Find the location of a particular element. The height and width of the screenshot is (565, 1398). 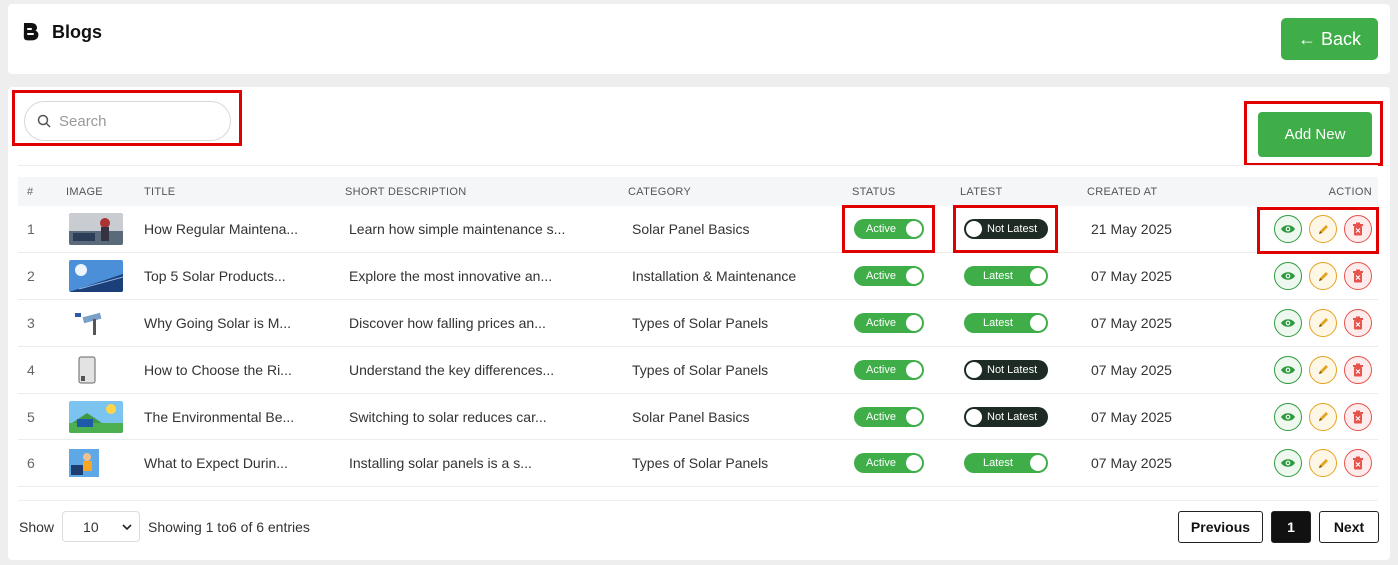

trash-icon is located at coordinates (1358, 417).